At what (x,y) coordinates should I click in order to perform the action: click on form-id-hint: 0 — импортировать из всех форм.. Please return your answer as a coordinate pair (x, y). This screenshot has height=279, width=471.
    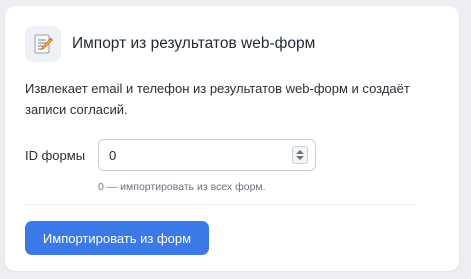
    Looking at the image, I should click on (182, 187).